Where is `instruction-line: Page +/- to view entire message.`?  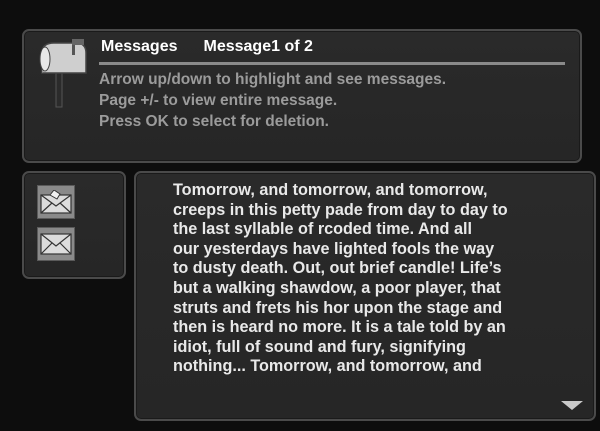
instruction-line: Page +/- to view entire message. is located at coordinates (218, 100).